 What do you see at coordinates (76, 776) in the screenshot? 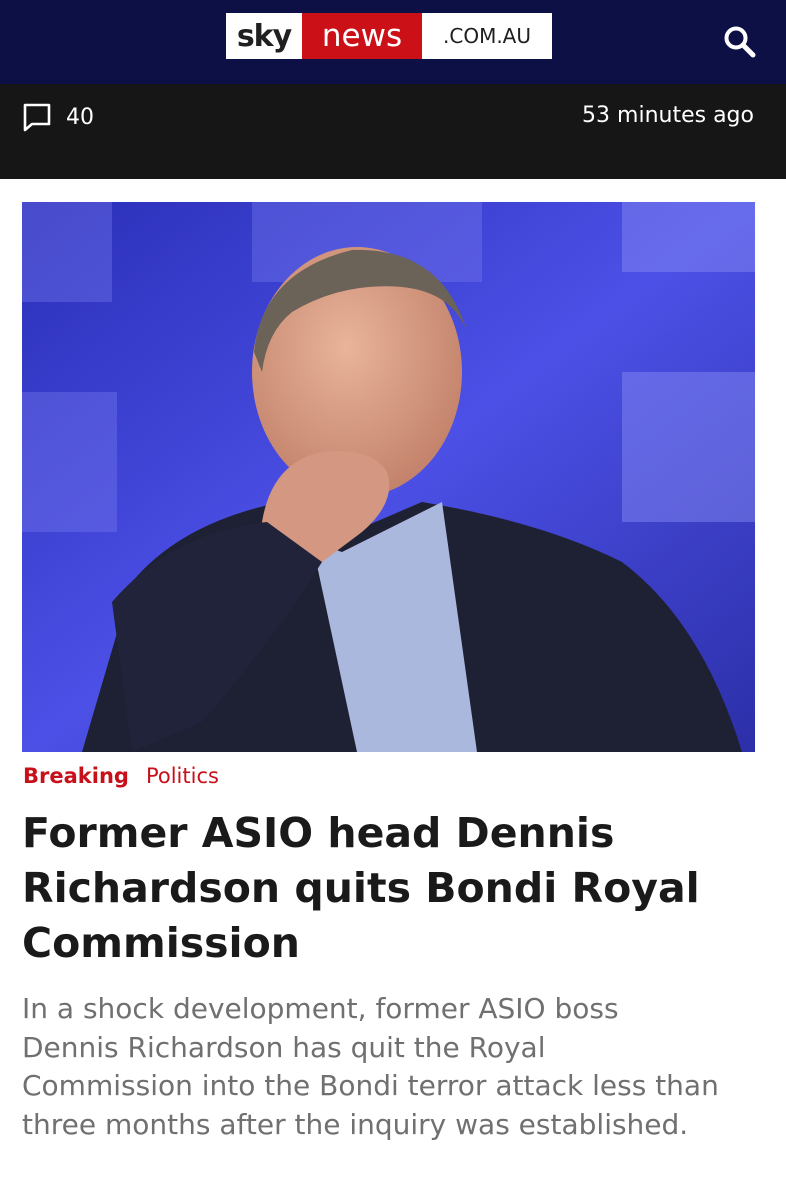
I see `breaking-tag: Breaking` at bounding box center [76, 776].